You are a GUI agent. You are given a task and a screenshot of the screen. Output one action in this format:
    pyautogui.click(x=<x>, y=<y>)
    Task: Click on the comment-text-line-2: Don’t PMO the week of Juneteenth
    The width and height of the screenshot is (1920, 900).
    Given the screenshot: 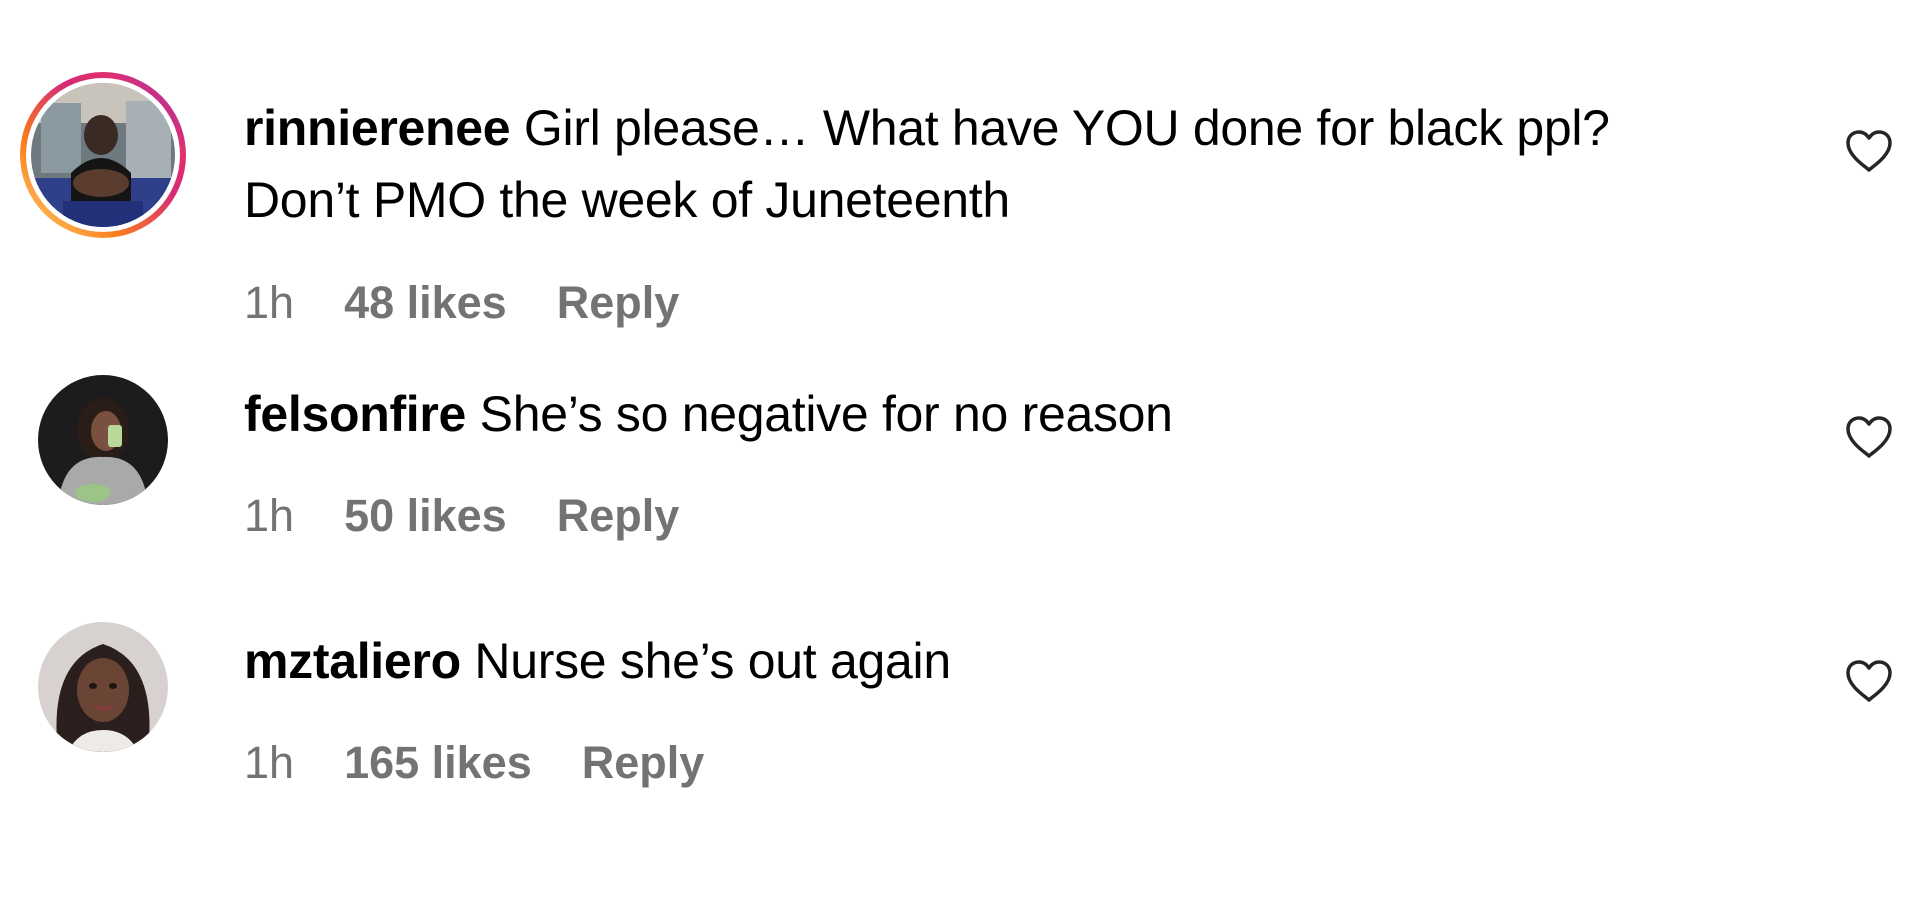 What is the action you would take?
    pyautogui.click(x=627, y=200)
    